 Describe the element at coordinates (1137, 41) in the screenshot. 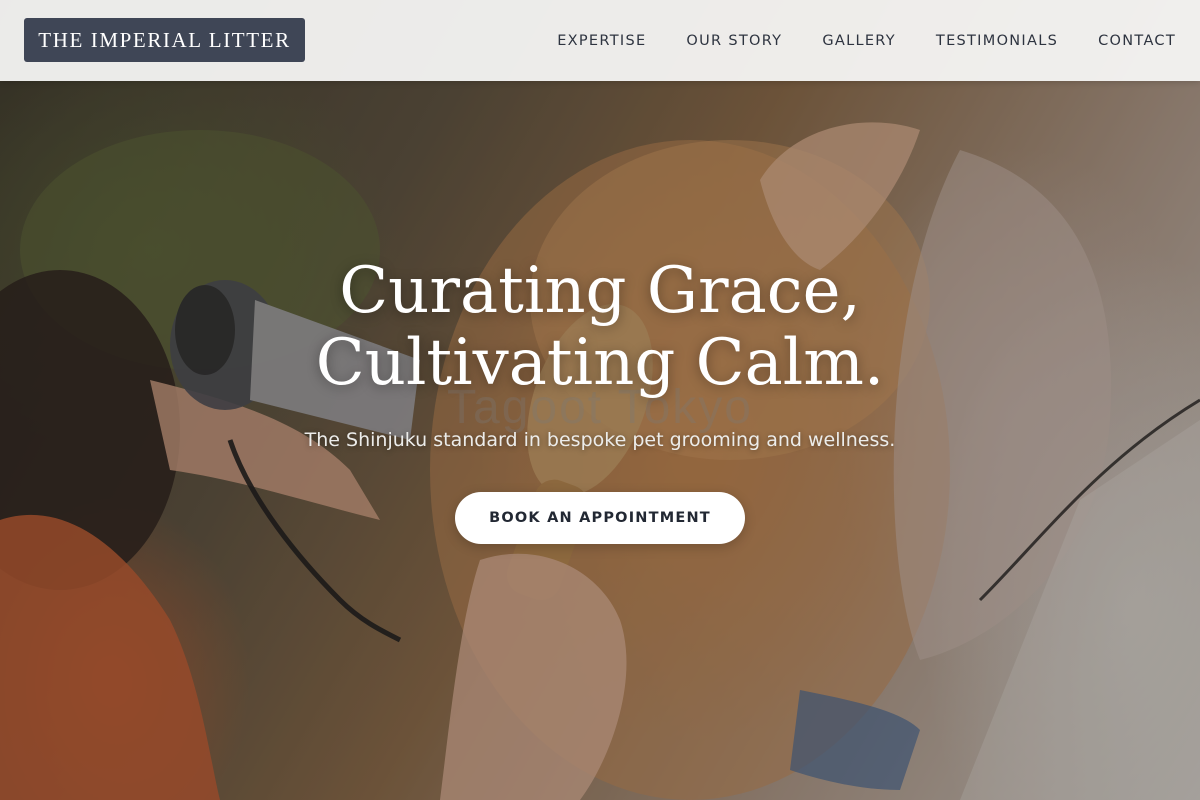

I see `nav-link-contact: CONTACT` at that location.